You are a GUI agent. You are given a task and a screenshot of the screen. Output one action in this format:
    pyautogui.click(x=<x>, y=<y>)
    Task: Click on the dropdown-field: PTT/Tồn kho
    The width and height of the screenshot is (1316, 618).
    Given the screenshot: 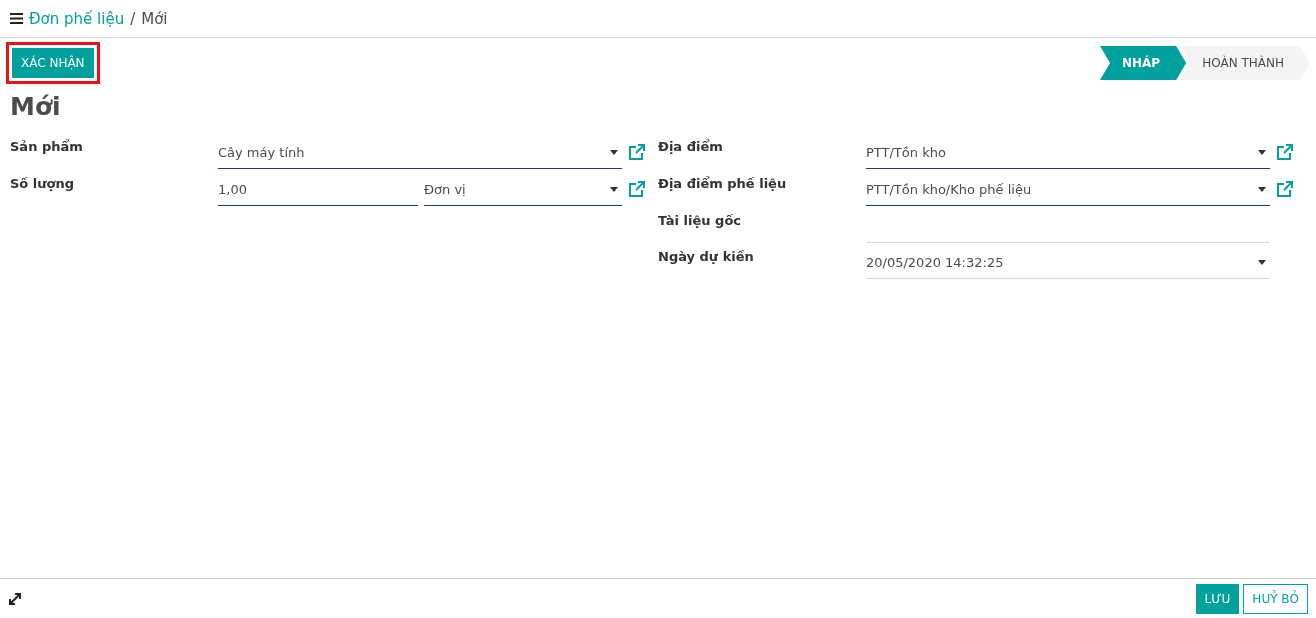 What is the action you would take?
    pyautogui.click(x=1068, y=154)
    